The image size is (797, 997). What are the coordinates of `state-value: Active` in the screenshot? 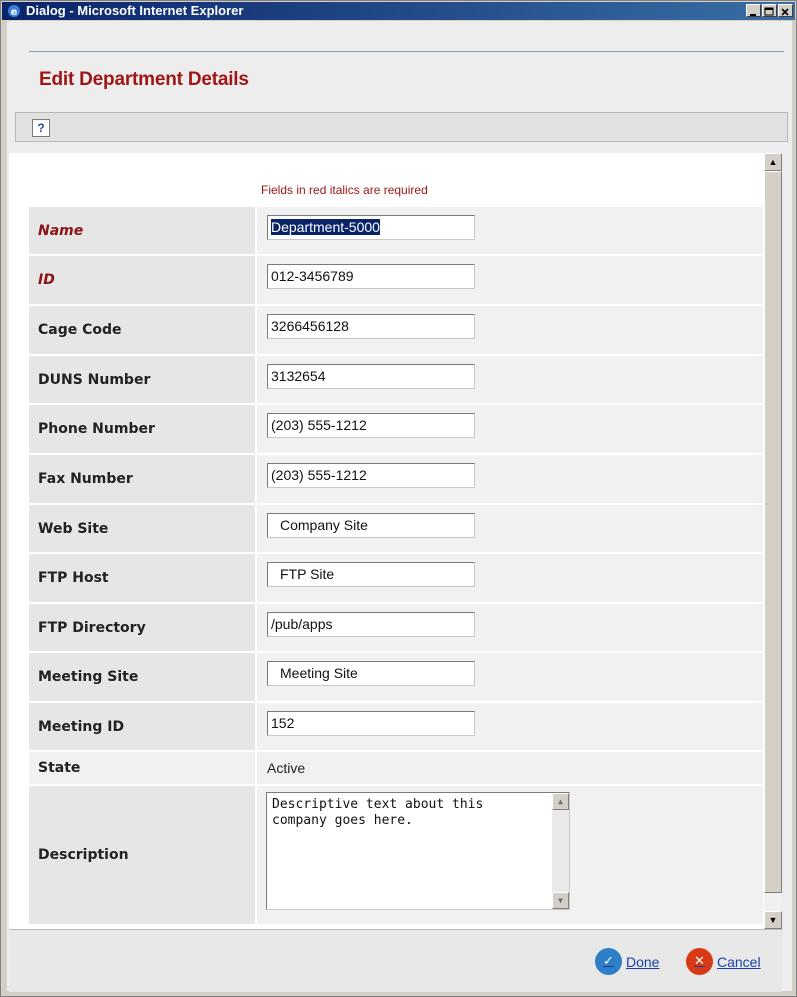 It's located at (286, 768).